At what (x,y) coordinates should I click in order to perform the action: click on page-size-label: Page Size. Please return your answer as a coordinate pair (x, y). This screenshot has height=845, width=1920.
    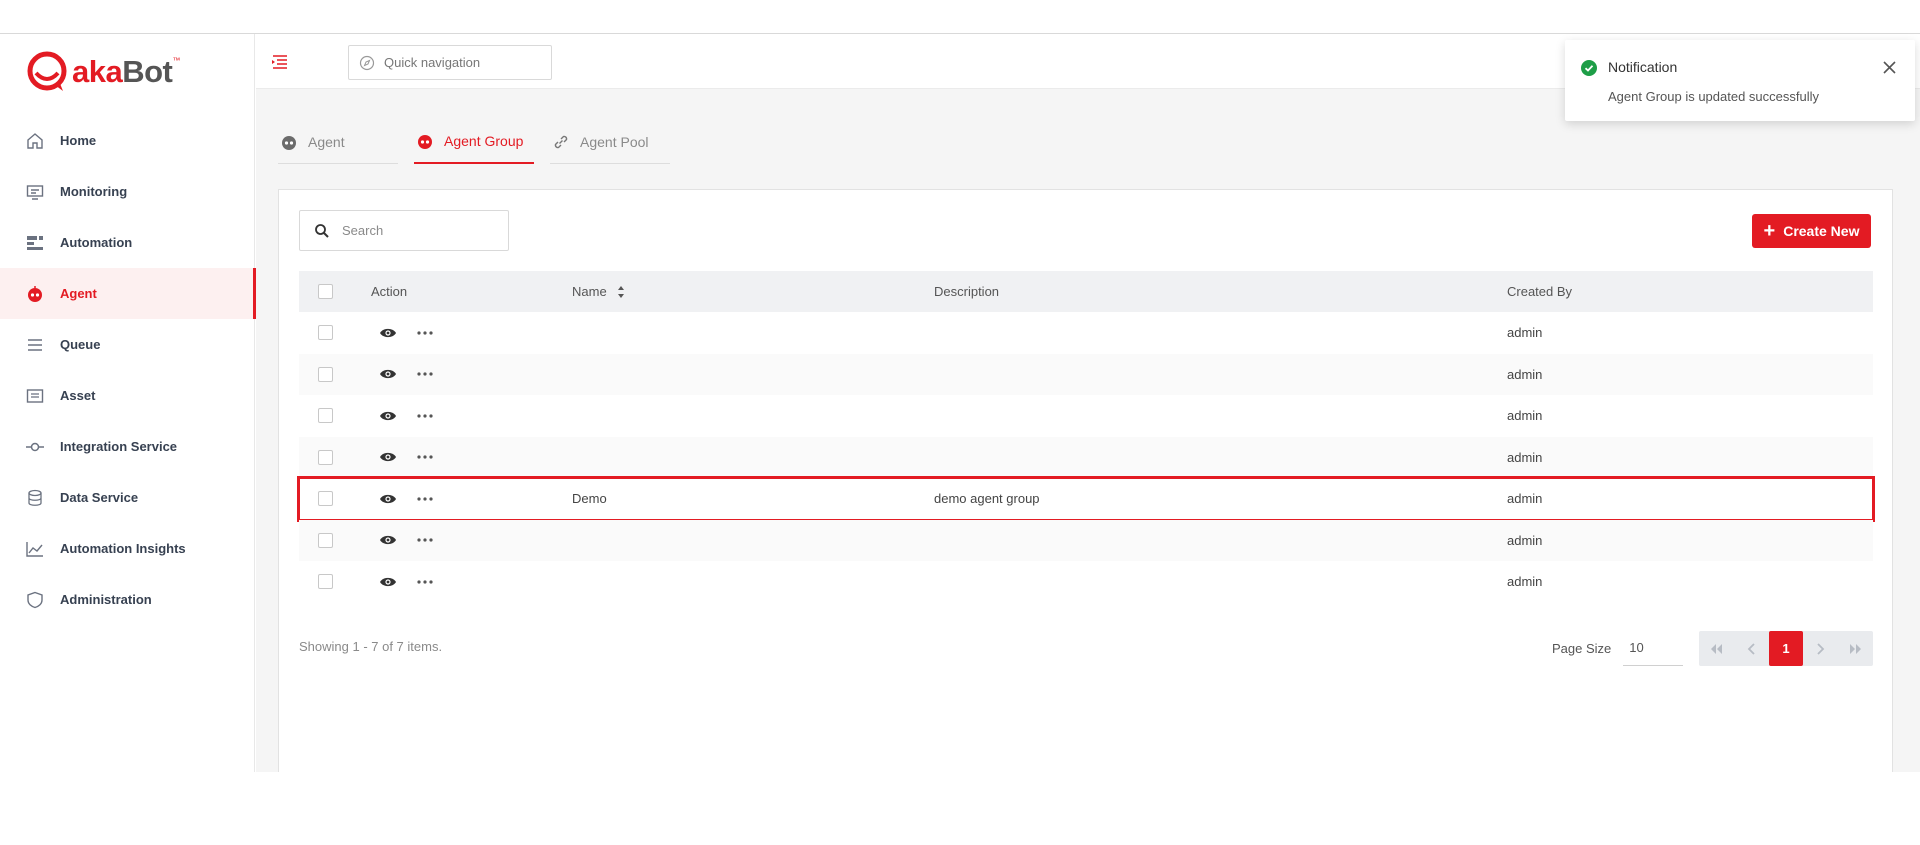
    Looking at the image, I should click on (1582, 648).